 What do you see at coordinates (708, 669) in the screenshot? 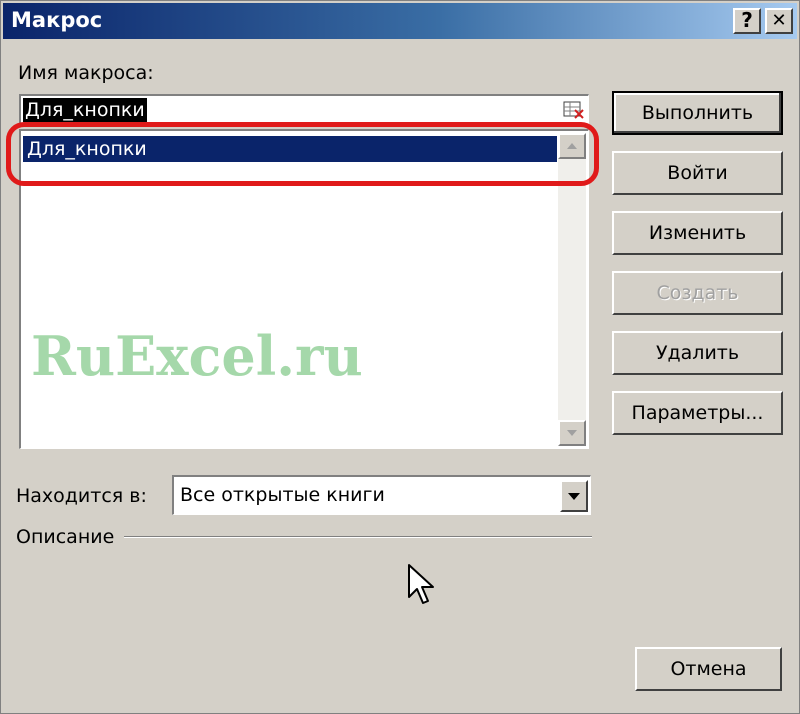
I see `cancel-button: Отмена` at bounding box center [708, 669].